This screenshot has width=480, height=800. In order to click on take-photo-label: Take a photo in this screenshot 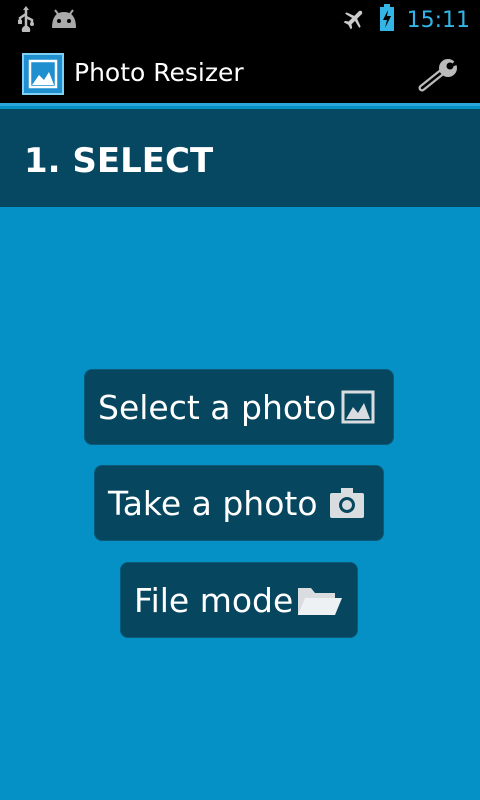, I will do `click(213, 503)`.